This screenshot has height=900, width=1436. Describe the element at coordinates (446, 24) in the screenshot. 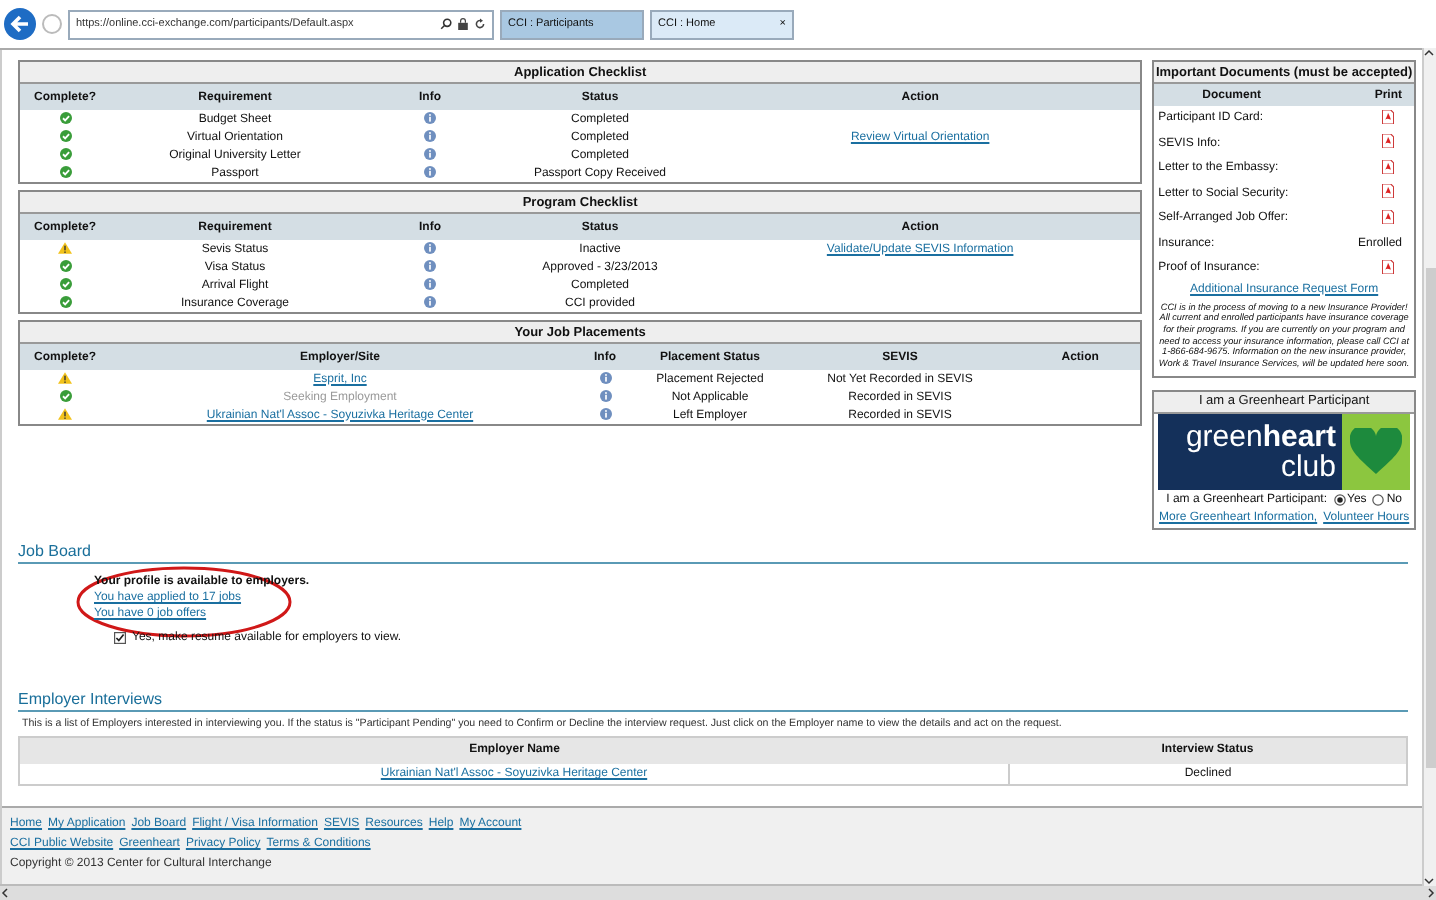

I see `search-icon` at that location.